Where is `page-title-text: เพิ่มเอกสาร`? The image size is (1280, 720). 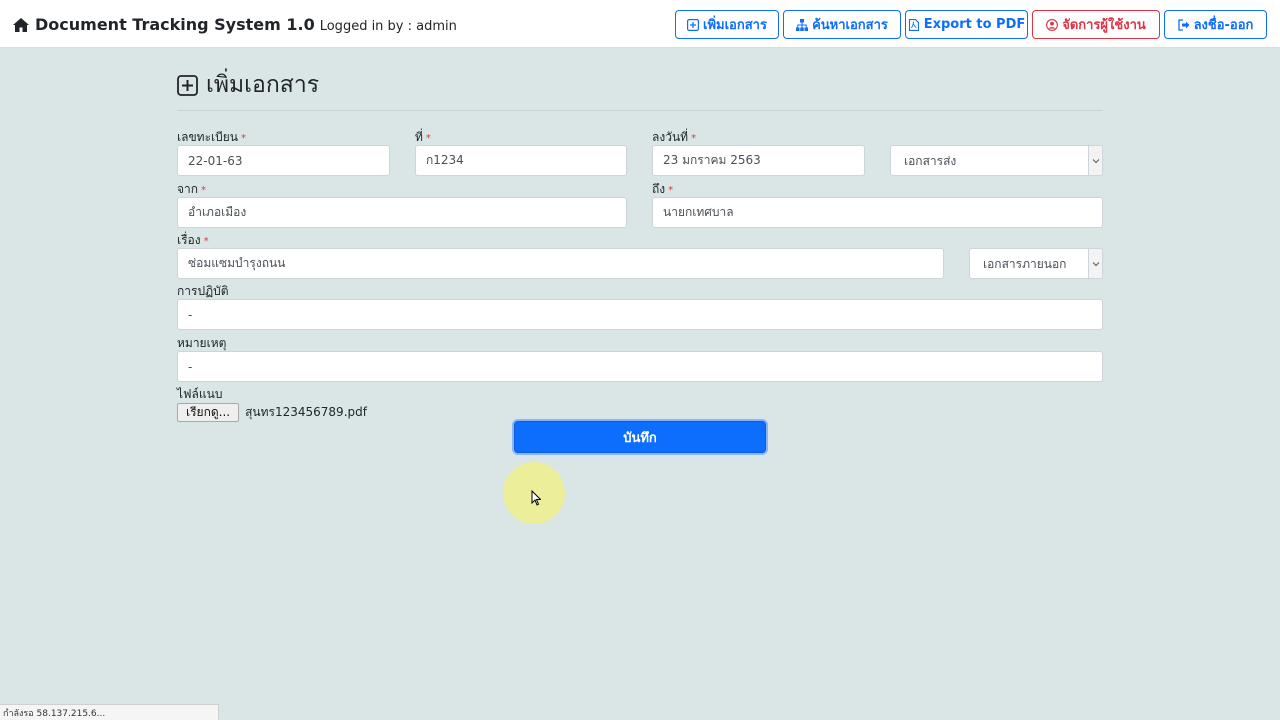 page-title-text: เพิ่มเอกสาร is located at coordinates (263, 85).